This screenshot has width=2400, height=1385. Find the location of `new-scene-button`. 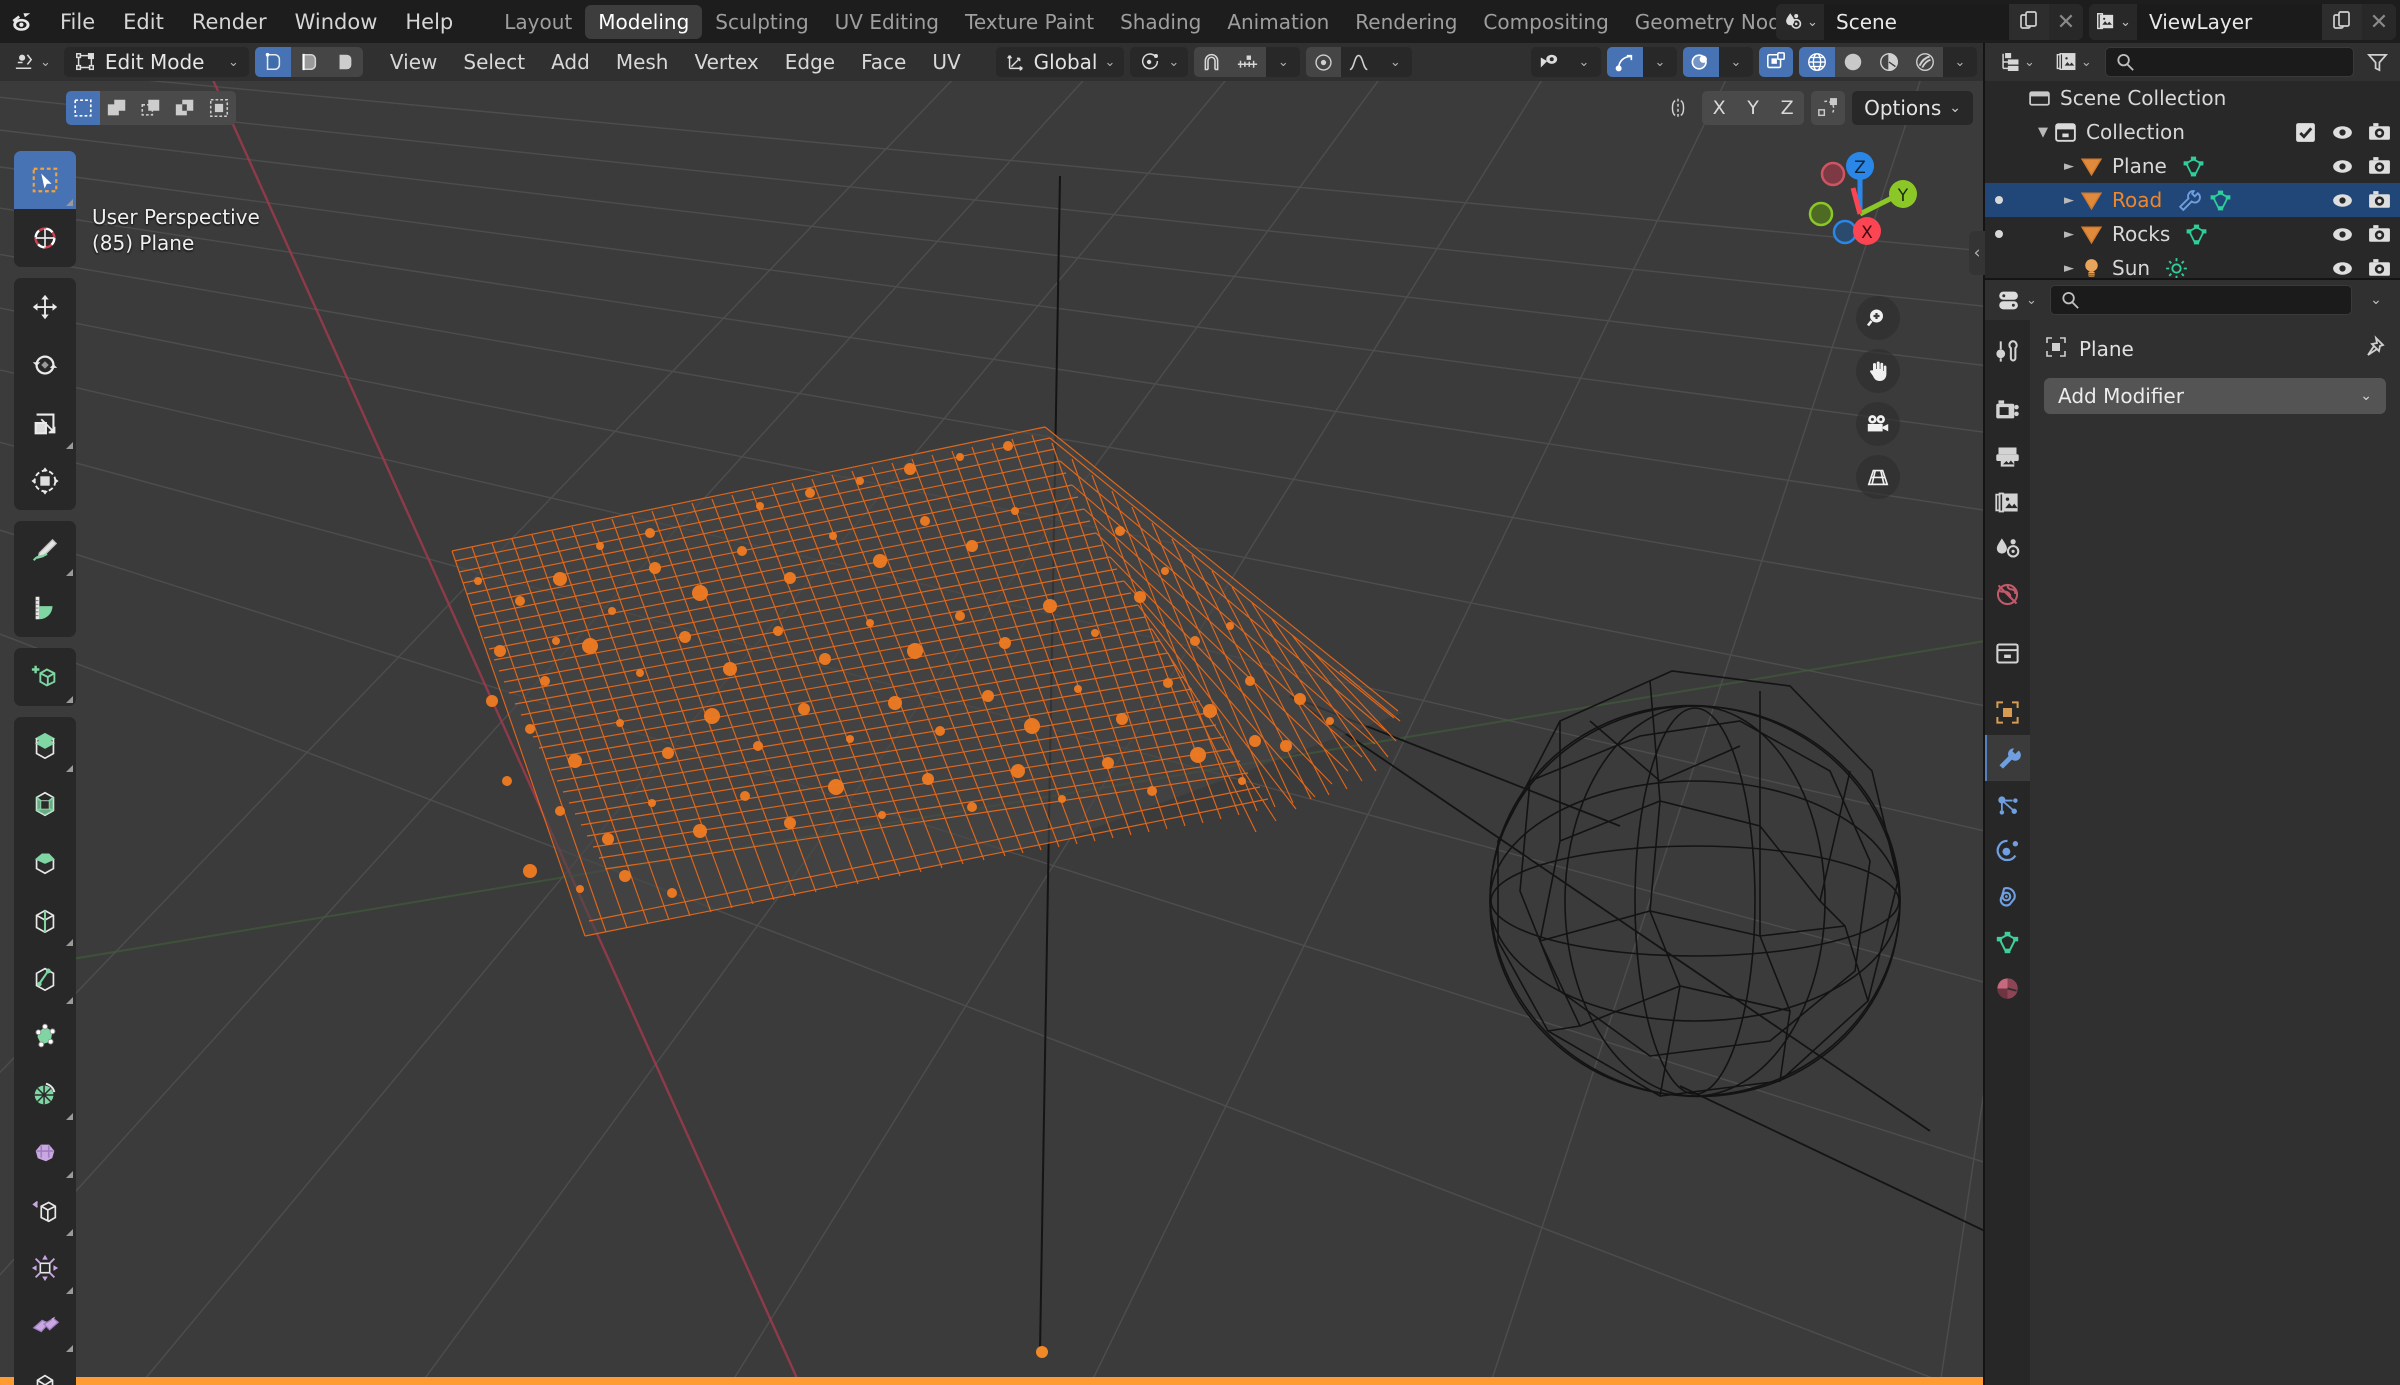

new-scene-button is located at coordinates (2029, 22).